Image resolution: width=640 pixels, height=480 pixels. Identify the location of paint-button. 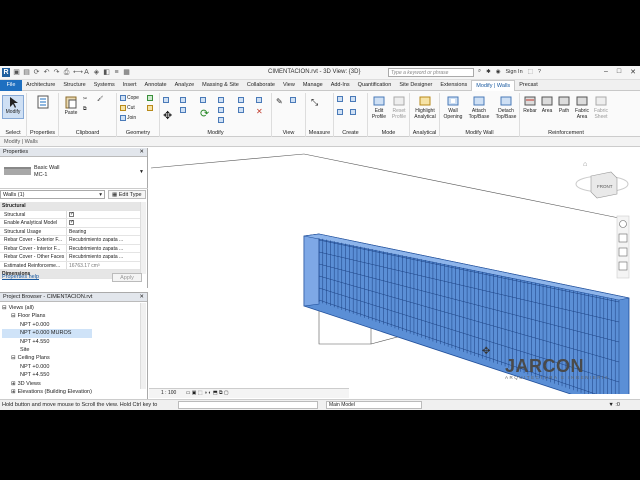
(150, 108).